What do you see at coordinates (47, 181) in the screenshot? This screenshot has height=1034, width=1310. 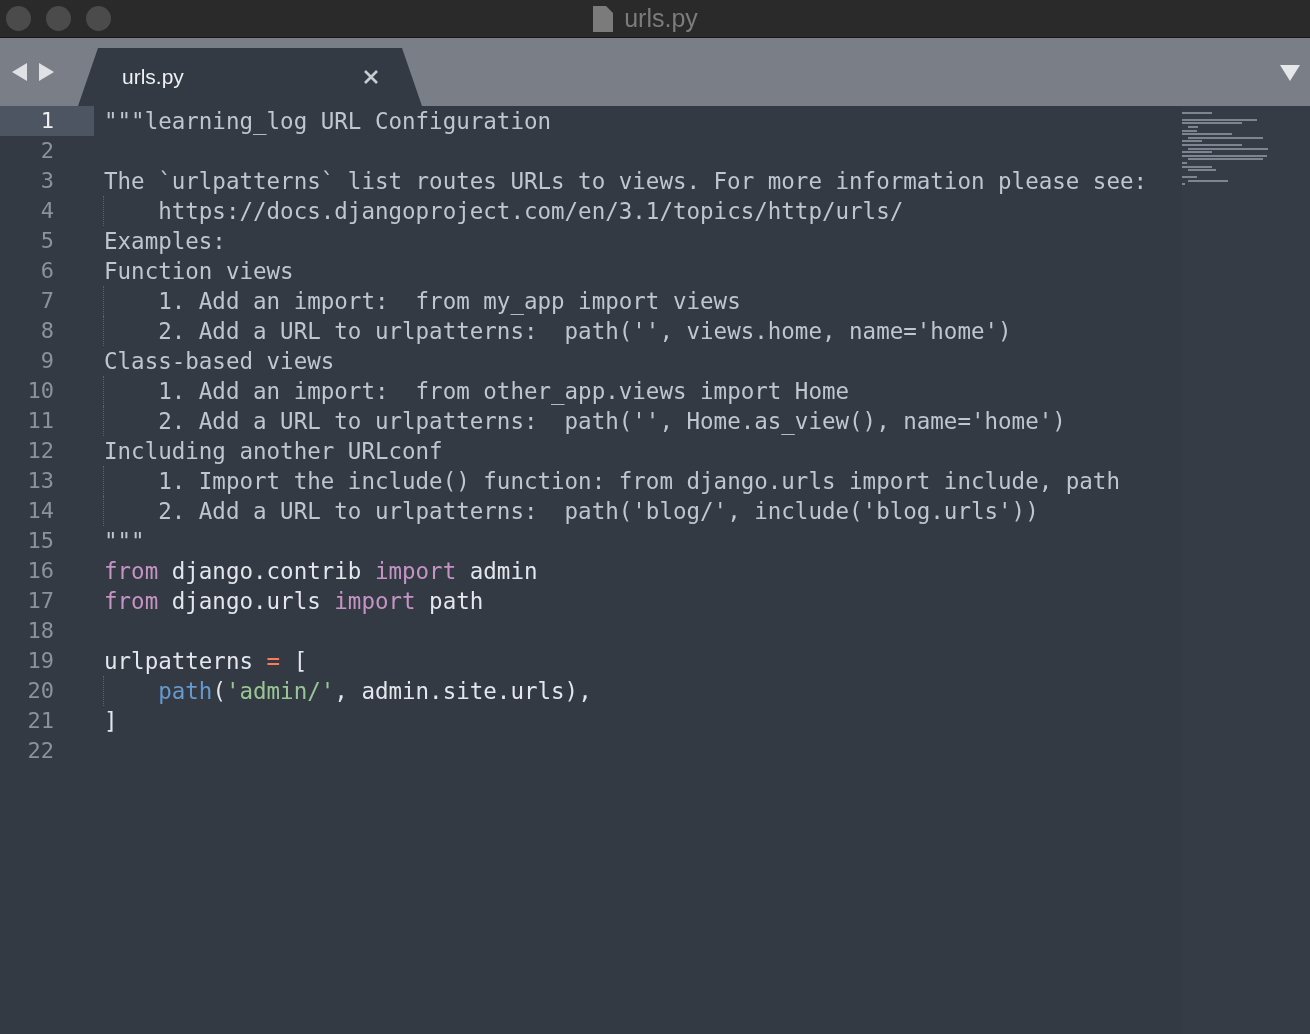 I see `line-number: 3` at bounding box center [47, 181].